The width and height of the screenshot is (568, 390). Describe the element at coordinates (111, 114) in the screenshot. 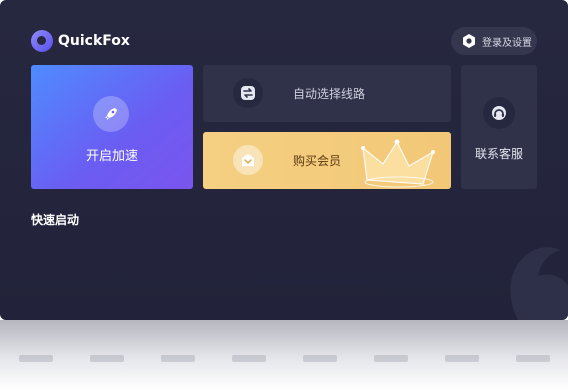

I see `rocket-icon` at that location.